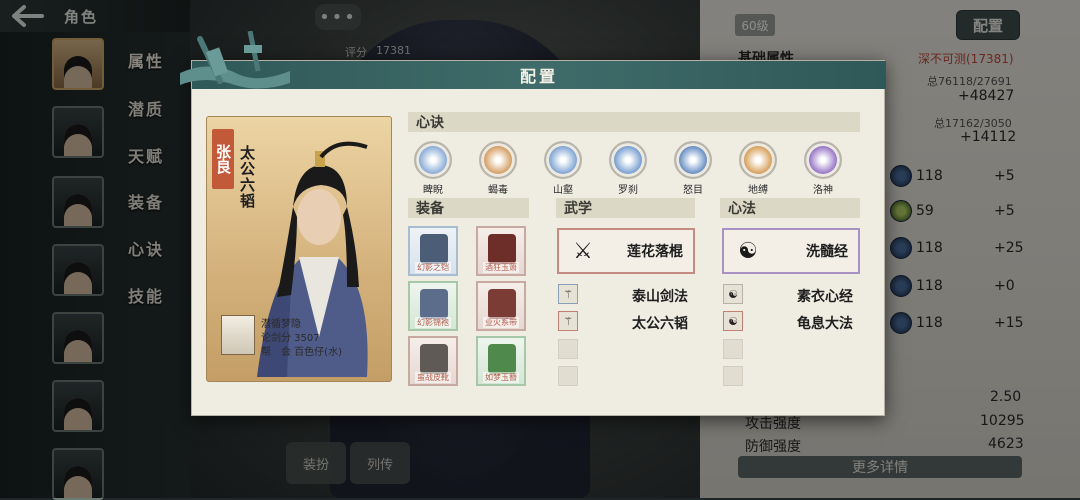 The height and width of the screenshot is (500, 1080). I want to click on xinjue-item: 洛神, so click(823, 168).